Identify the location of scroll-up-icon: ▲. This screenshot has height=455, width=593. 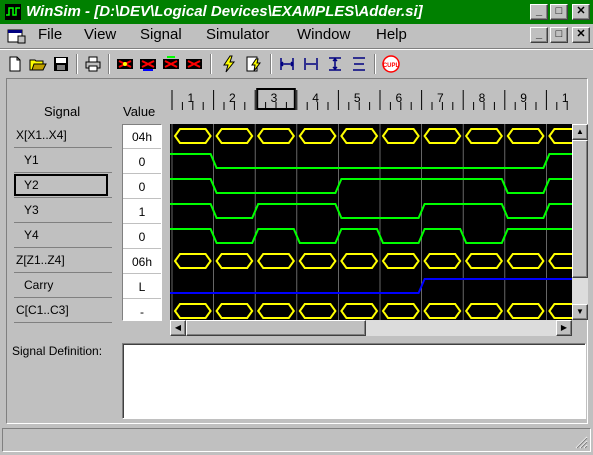
(580, 132).